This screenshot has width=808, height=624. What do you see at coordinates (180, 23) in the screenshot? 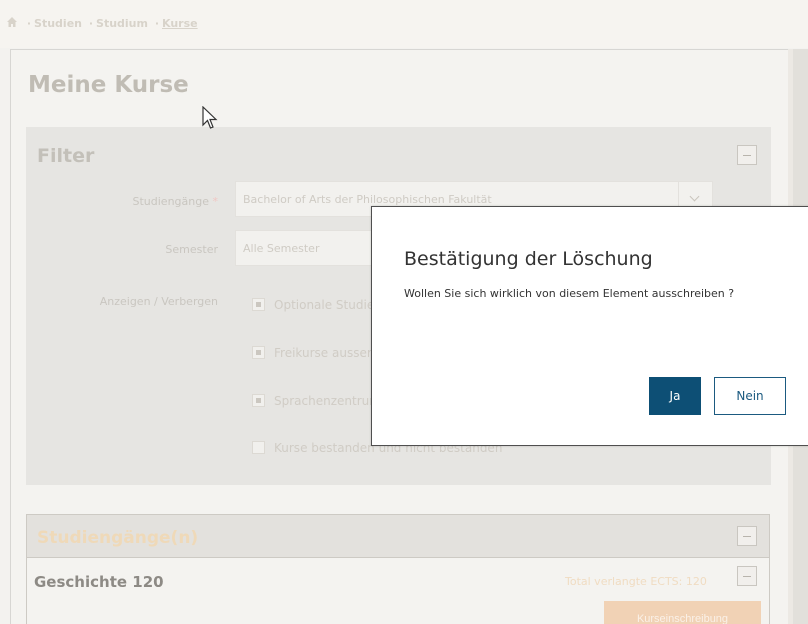
I see `breadcrumb-kurse: Kurse` at bounding box center [180, 23].